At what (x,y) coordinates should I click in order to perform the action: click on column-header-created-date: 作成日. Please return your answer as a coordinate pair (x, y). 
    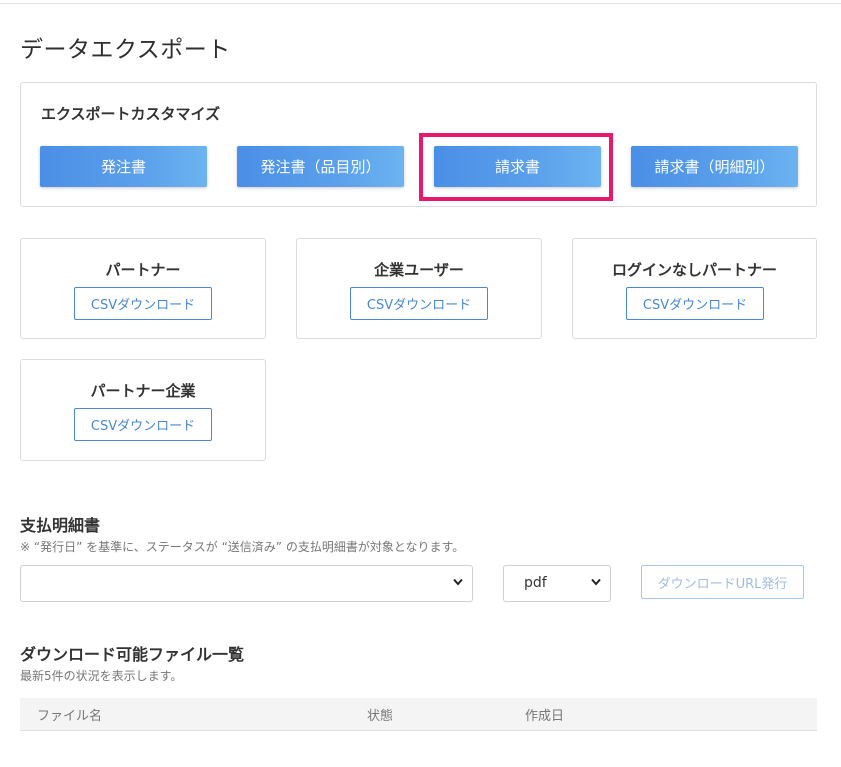
    Looking at the image, I should click on (545, 716).